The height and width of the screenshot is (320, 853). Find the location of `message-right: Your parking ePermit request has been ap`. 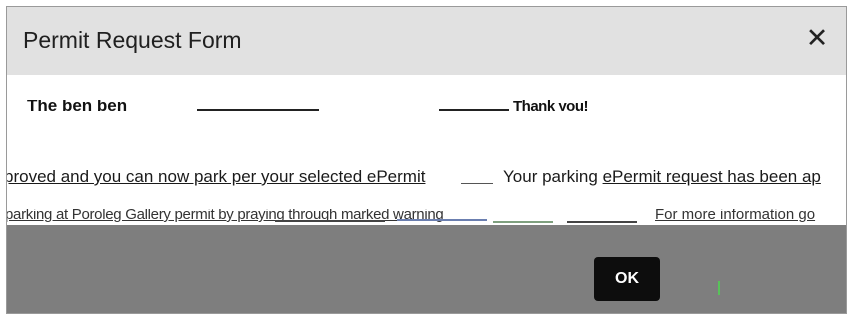

message-right: Your parking ePermit request has been ap is located at coordinates (662, 177).